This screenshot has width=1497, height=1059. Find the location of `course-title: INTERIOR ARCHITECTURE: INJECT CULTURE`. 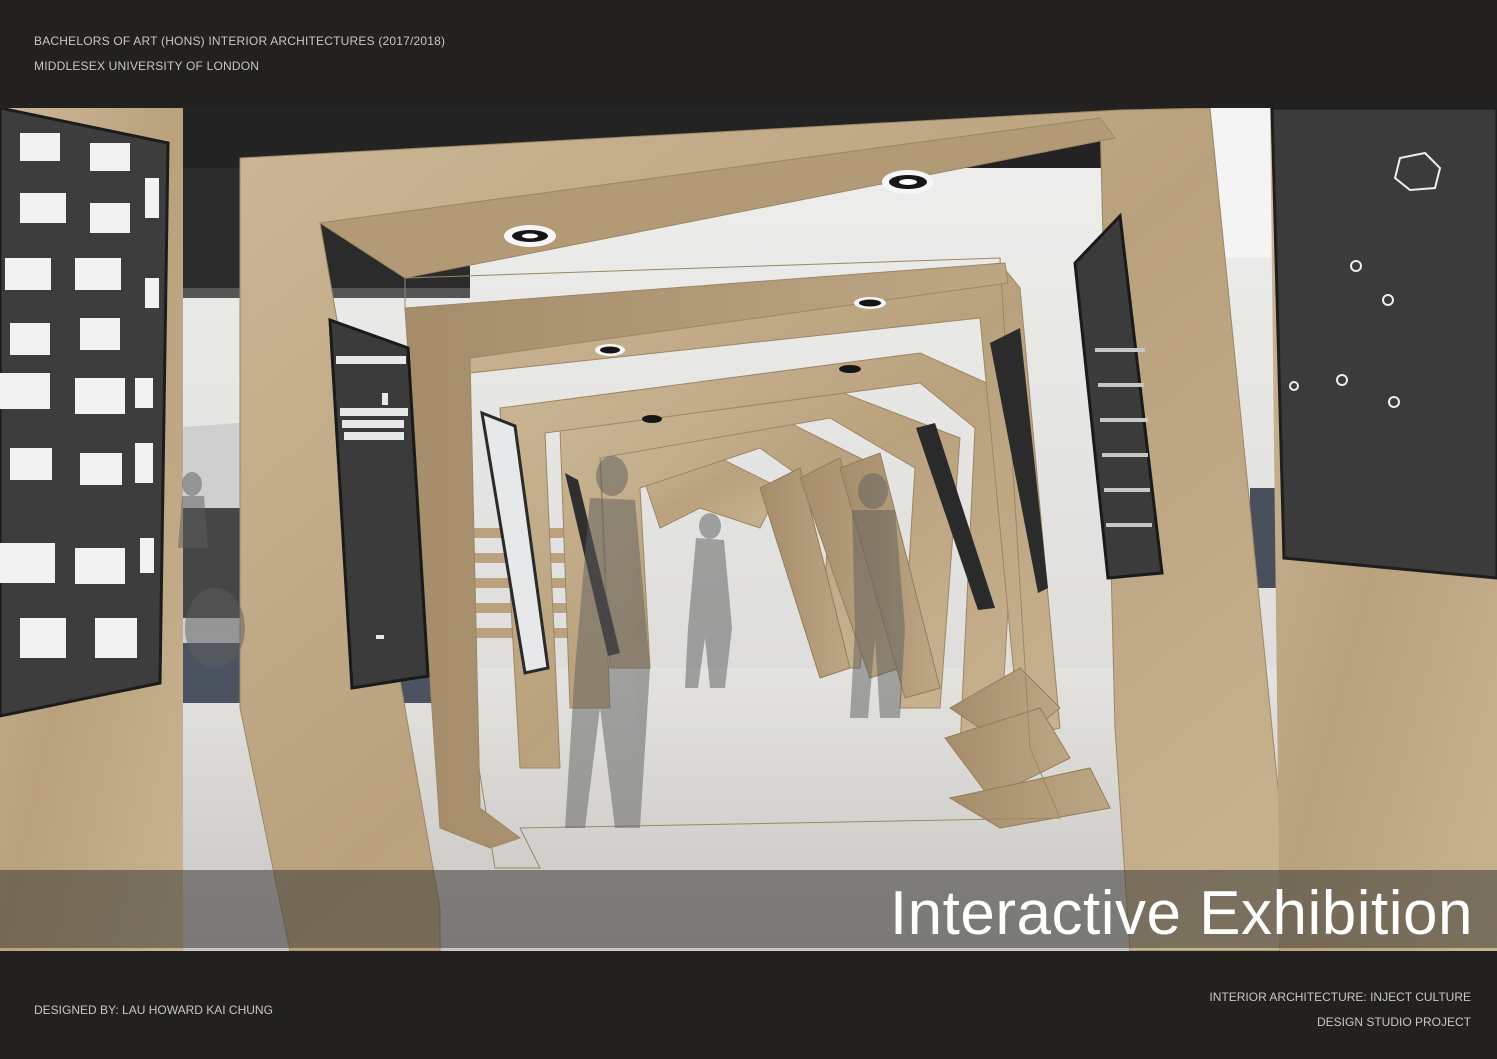

course-title: INTERIOR ARCHITECTURE: INJECT CULTURE is located at coordinates (1340, 997).